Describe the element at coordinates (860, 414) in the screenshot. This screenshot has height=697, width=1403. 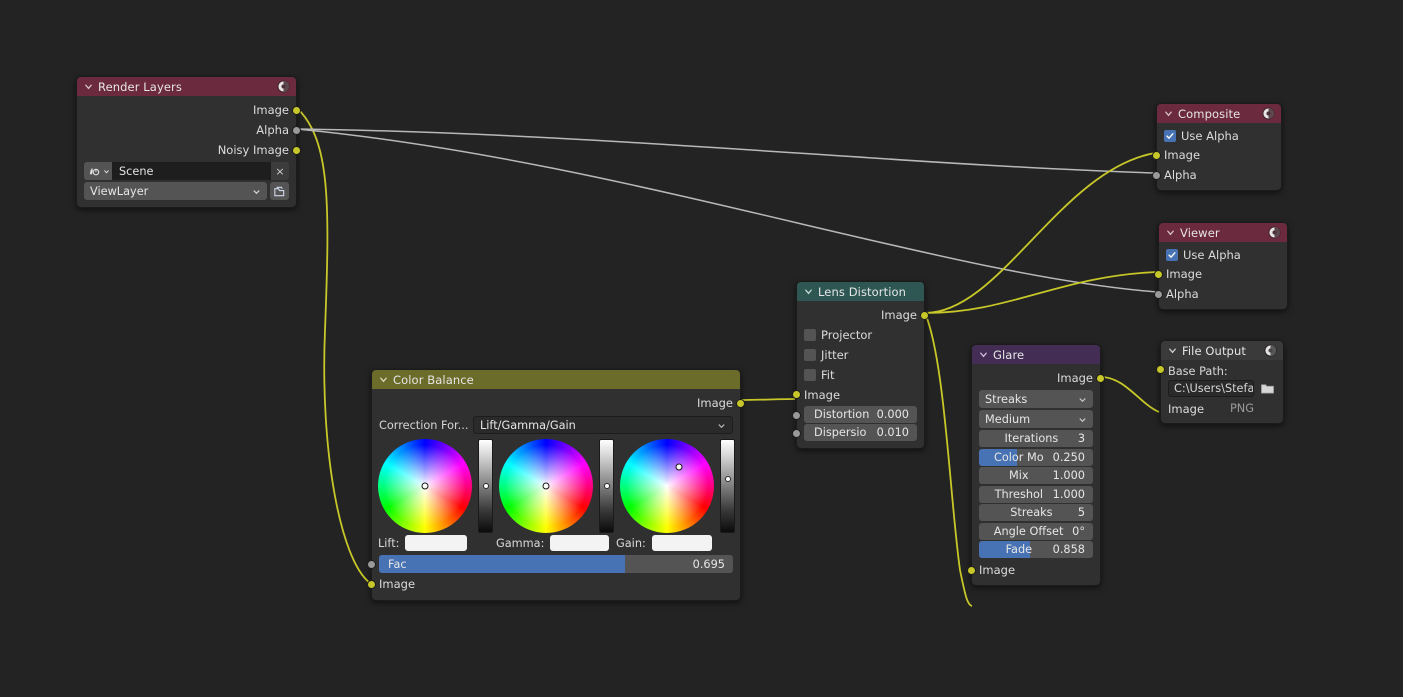
I see `slider-distortion: Distortion 0.000` at that location.